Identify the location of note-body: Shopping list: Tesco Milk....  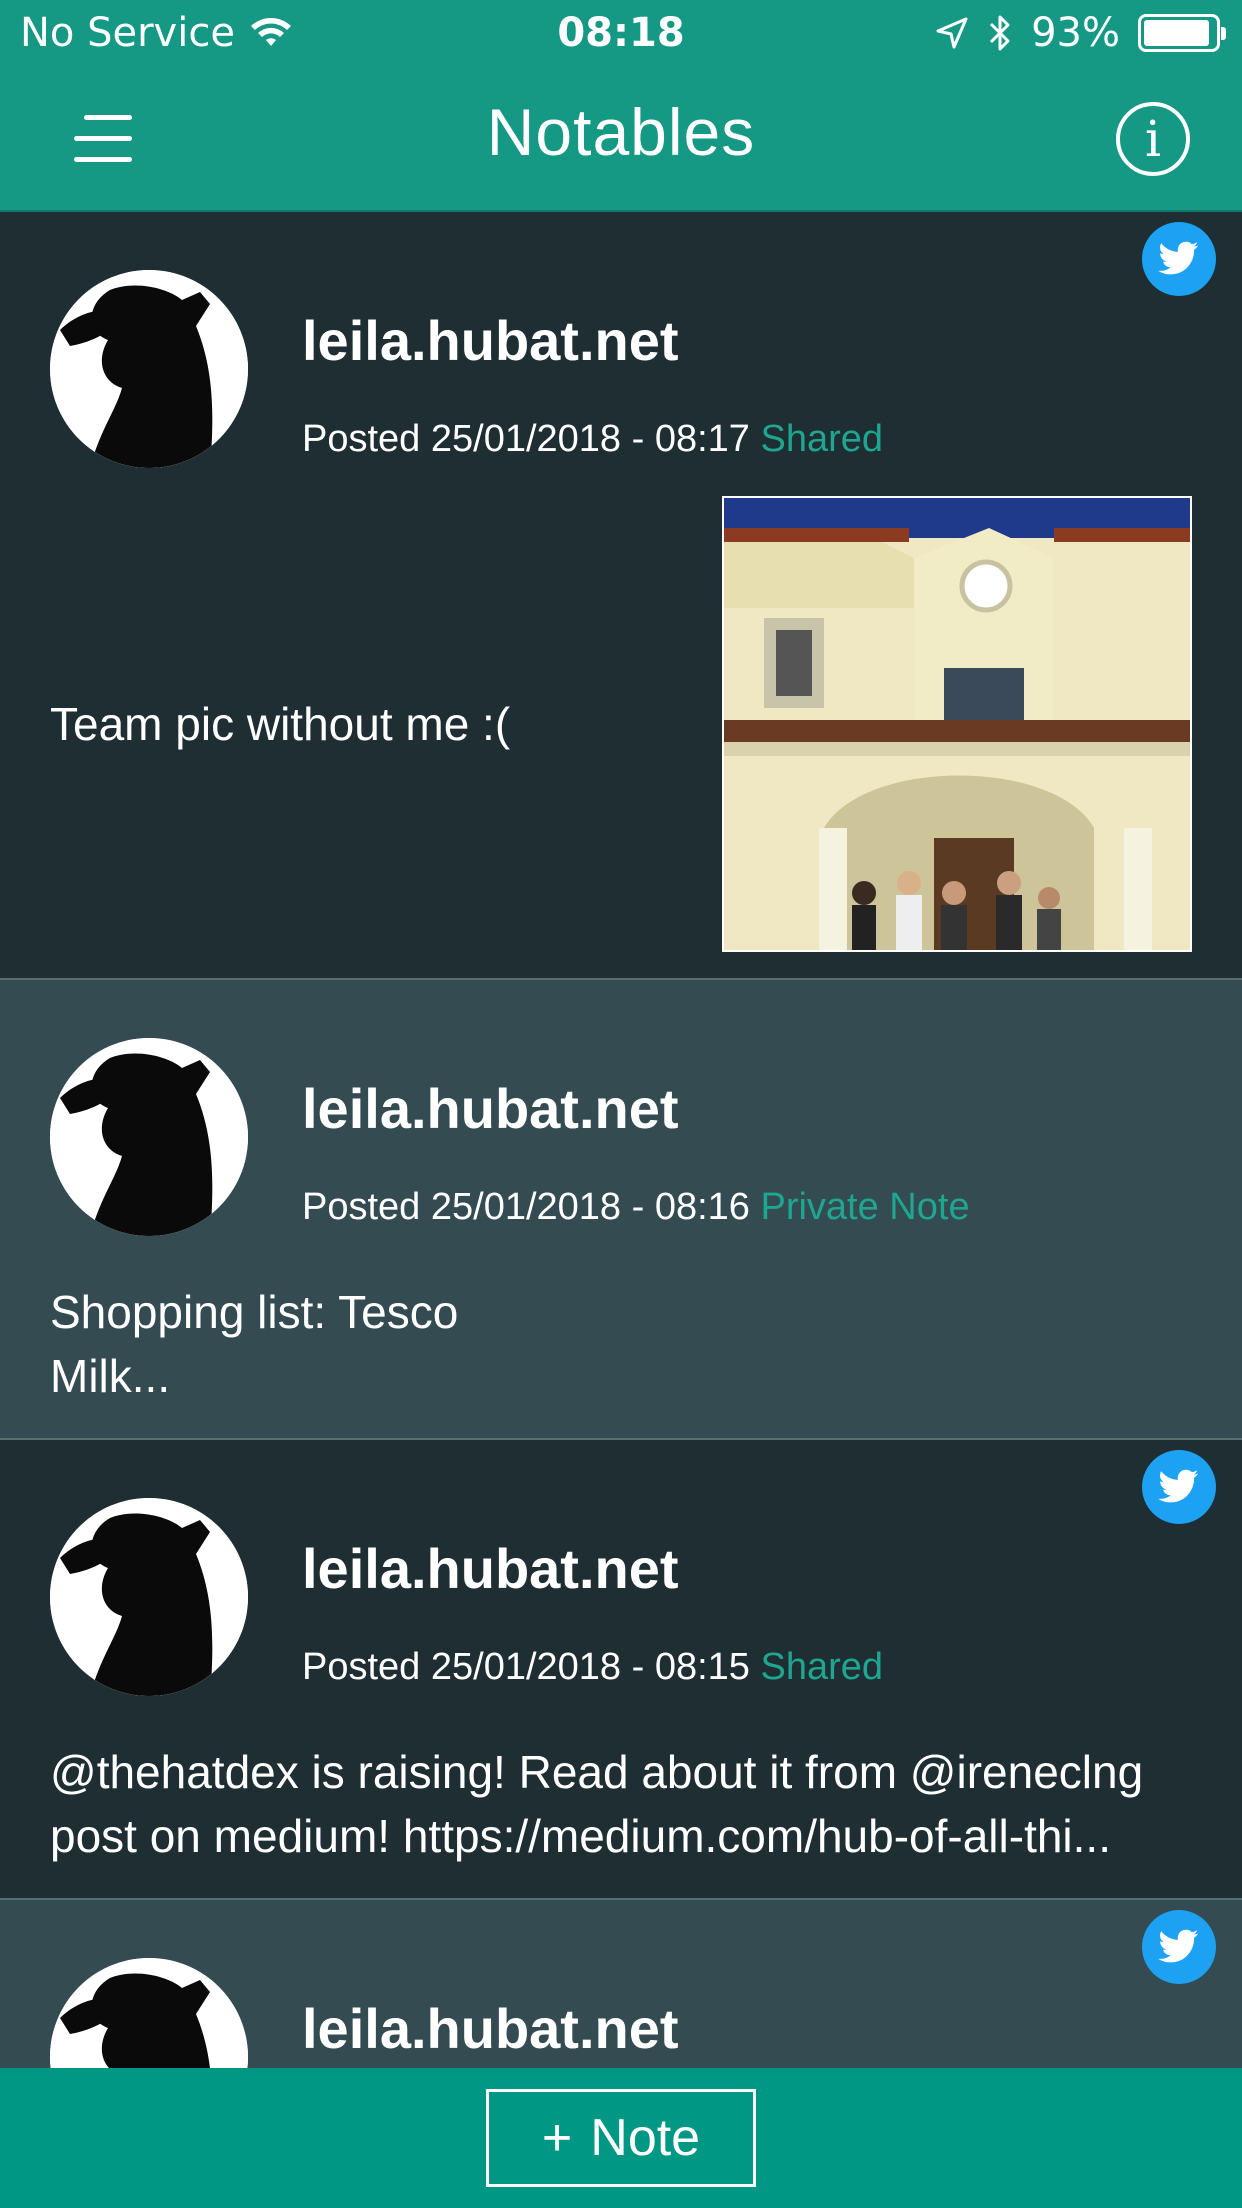
(625, 1344).